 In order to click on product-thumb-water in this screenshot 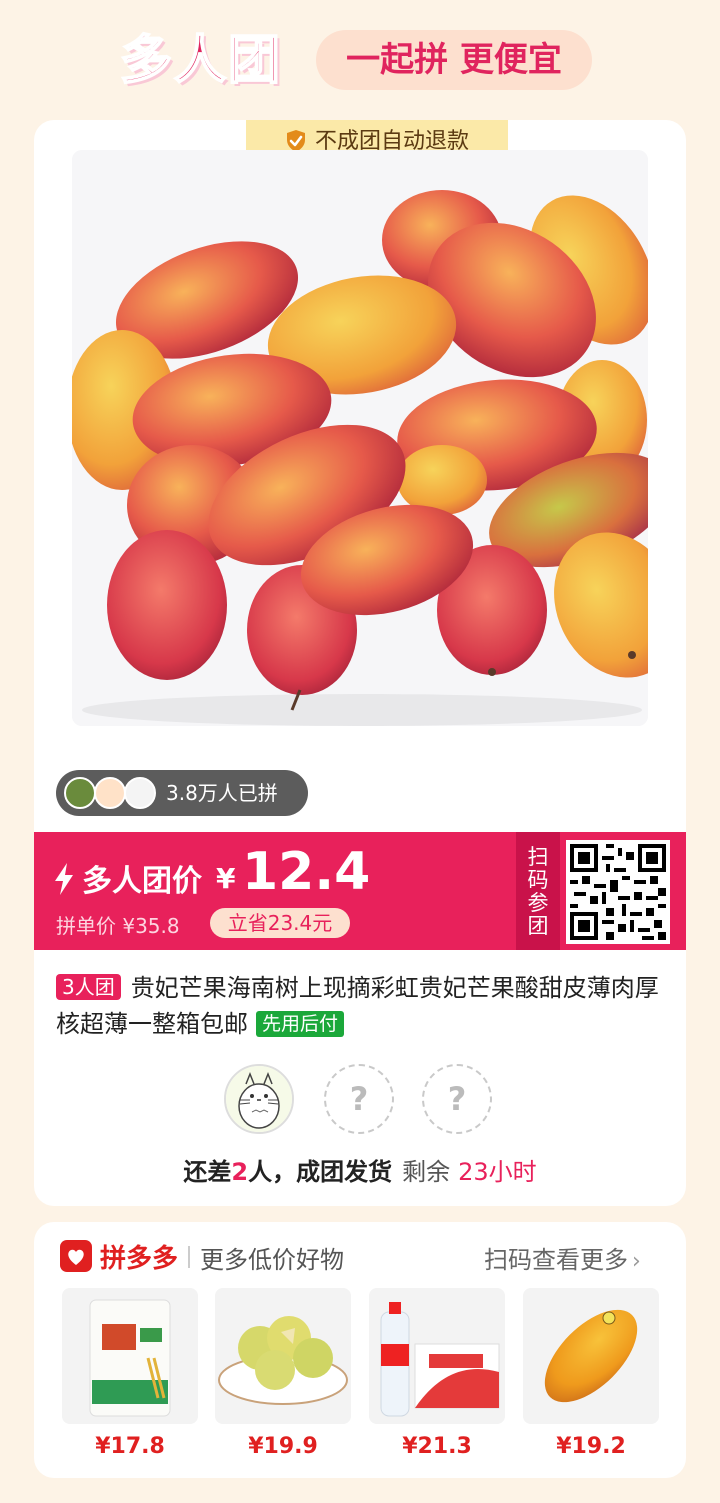, I will do `click(437, 1356)`.